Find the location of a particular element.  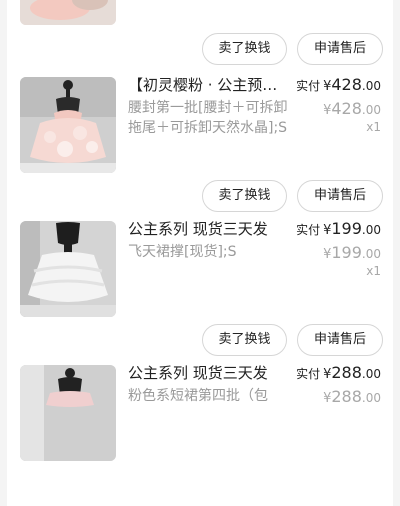

previous-order-card: 卖了换钱 申请售后 is located at coordinates (200, 37).